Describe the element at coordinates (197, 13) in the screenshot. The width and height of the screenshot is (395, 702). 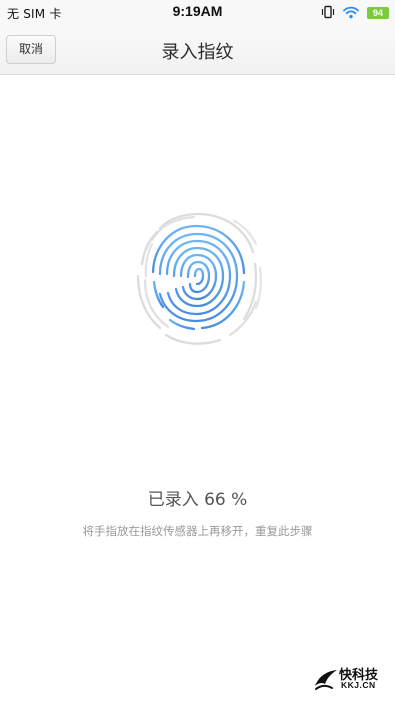
I see `status-bar: 无 SIM 卡 9:19AM 94` at that location.